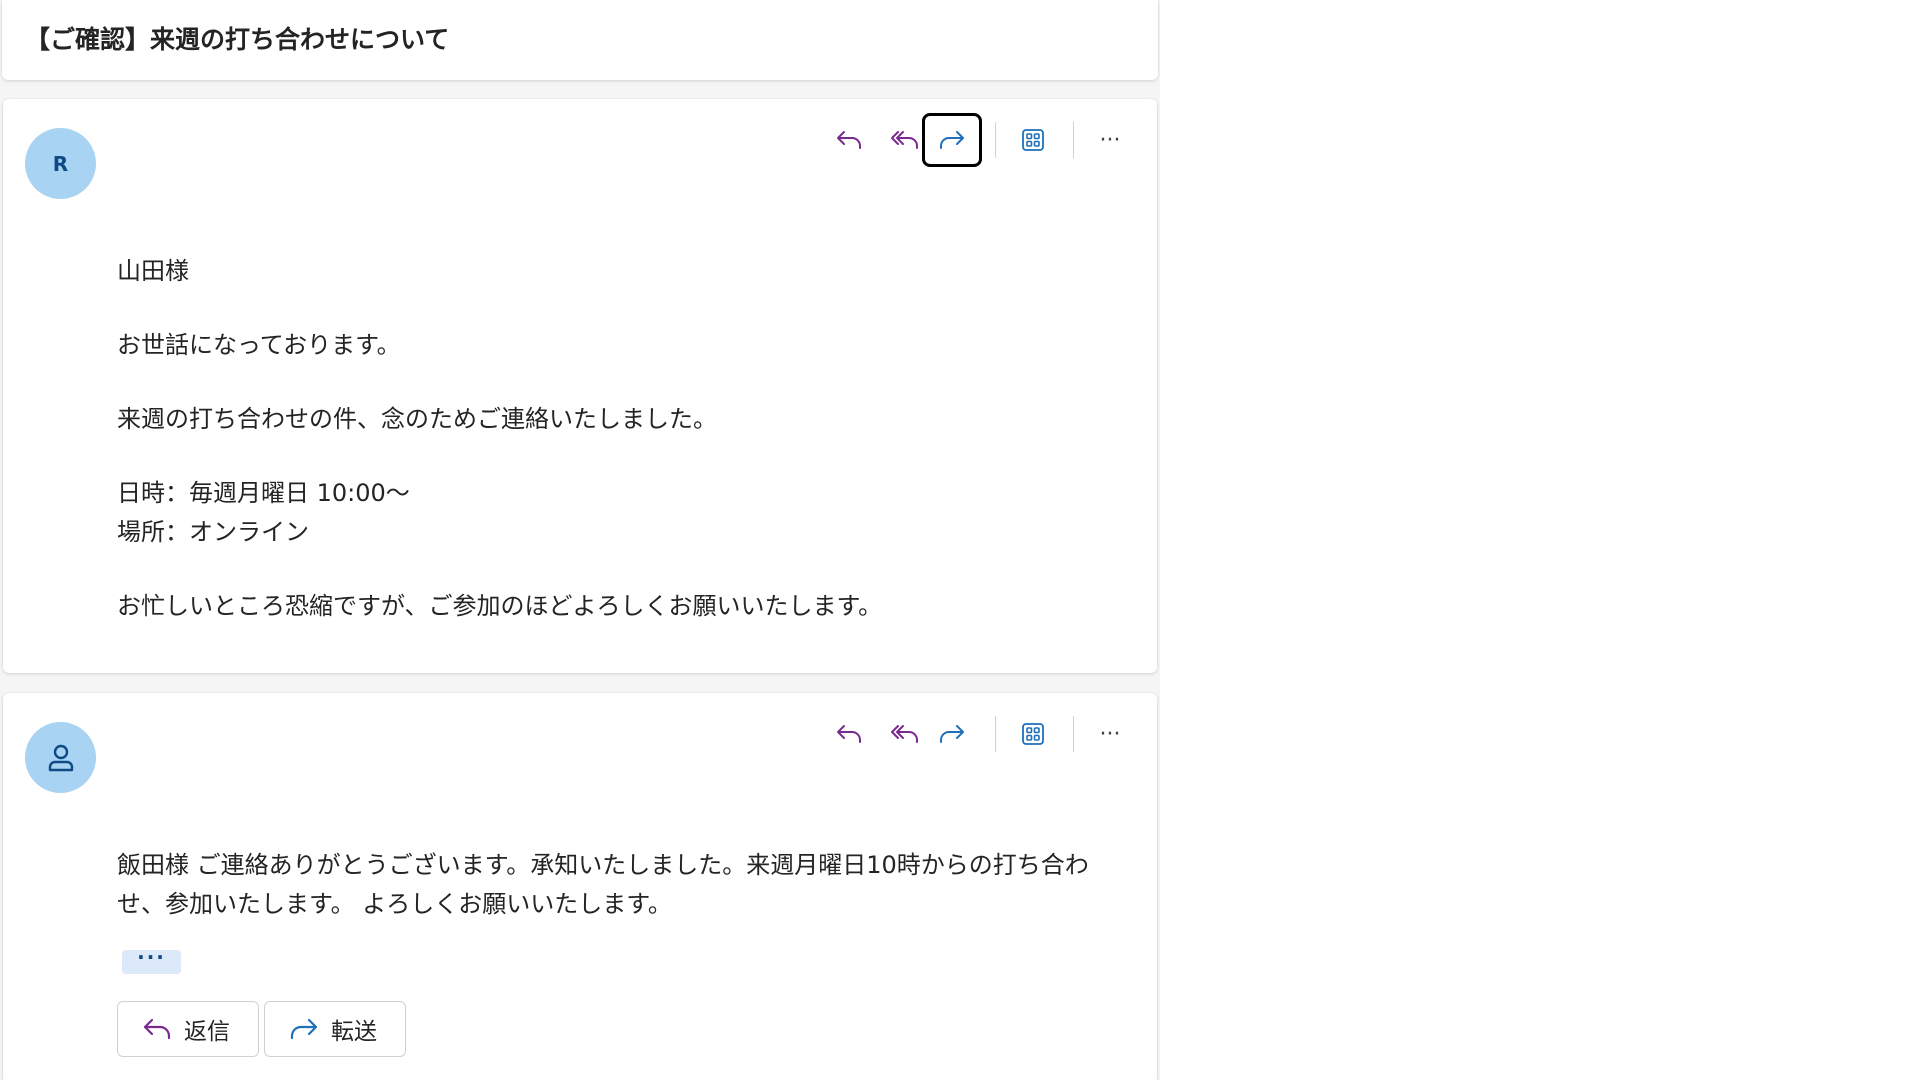  I want to click on show-quoted-text-button: ···, so click(151, 960).